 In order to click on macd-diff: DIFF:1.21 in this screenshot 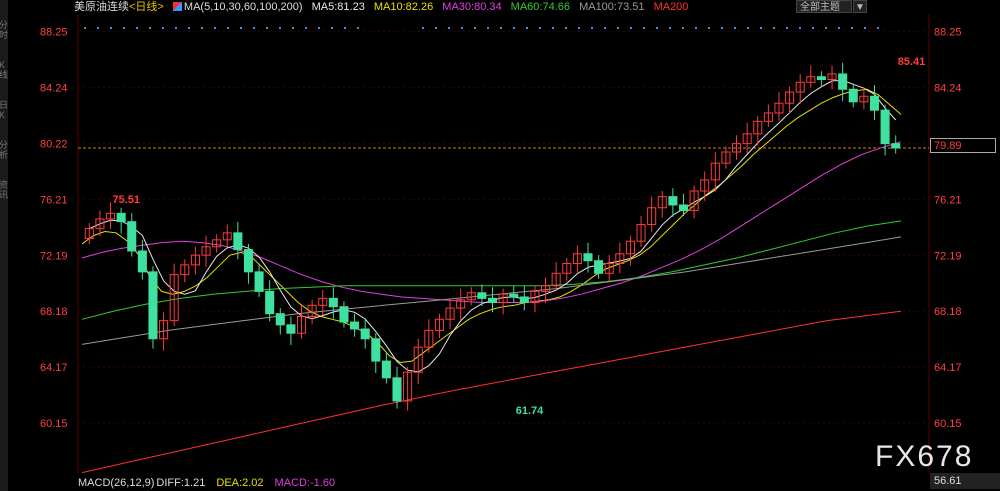, I will do `click(181, 483)`.